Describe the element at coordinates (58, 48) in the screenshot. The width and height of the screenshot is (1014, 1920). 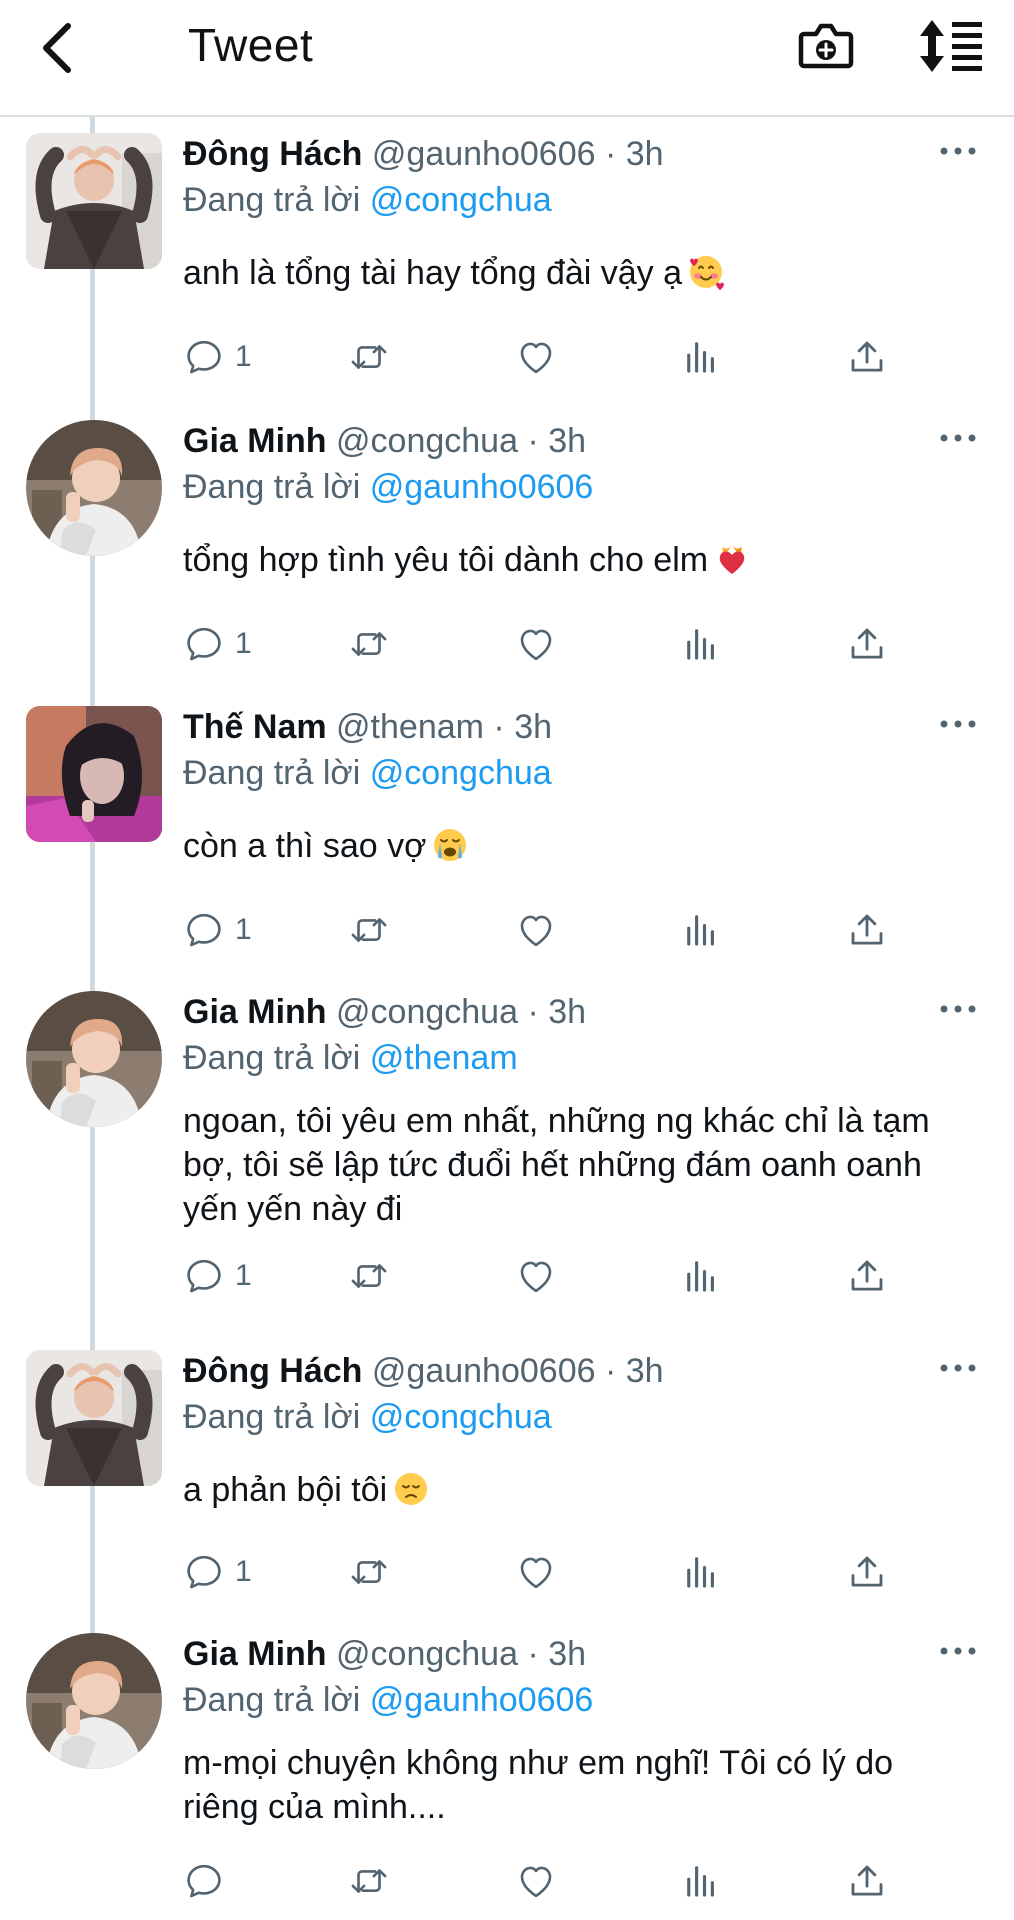
I see `back-button` at that location.